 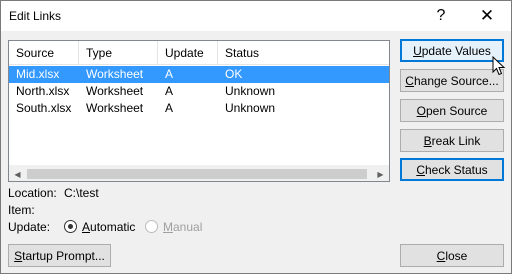 I want to click on open-source-button: Open Source, so click(x=452, y=110).